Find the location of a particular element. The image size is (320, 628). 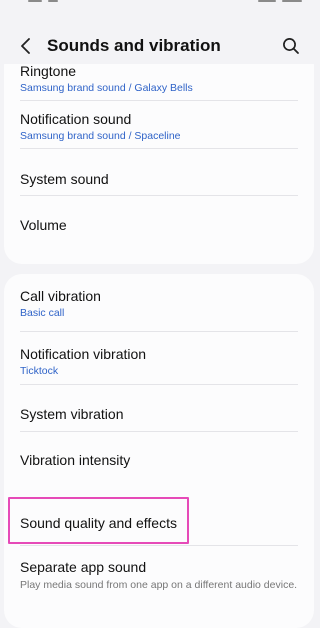

notification-vibration-value: Ticktock is located at coordinates (39, 371).